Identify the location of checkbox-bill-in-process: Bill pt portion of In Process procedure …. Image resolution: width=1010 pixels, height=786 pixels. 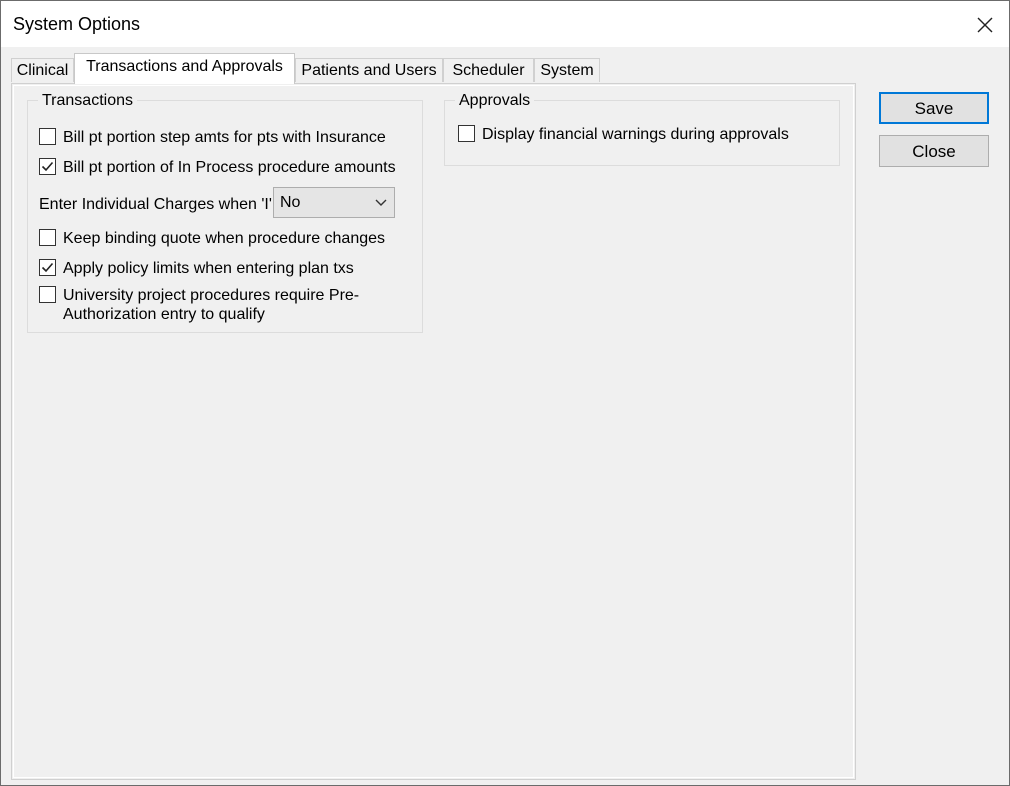
(217, 167).